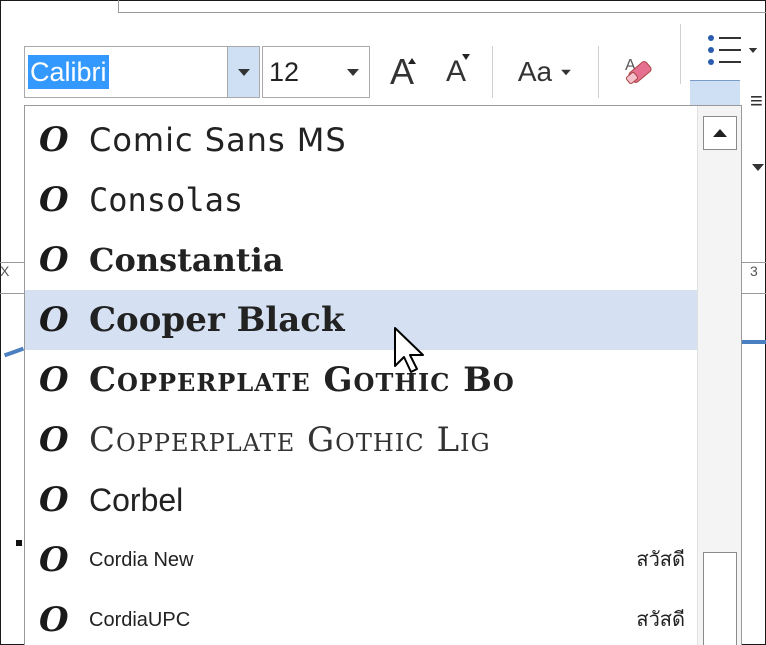 This screenshot has width=766, height=645. I want to click on font-list-item-label: Comic Sans MS, so click(218, 140).